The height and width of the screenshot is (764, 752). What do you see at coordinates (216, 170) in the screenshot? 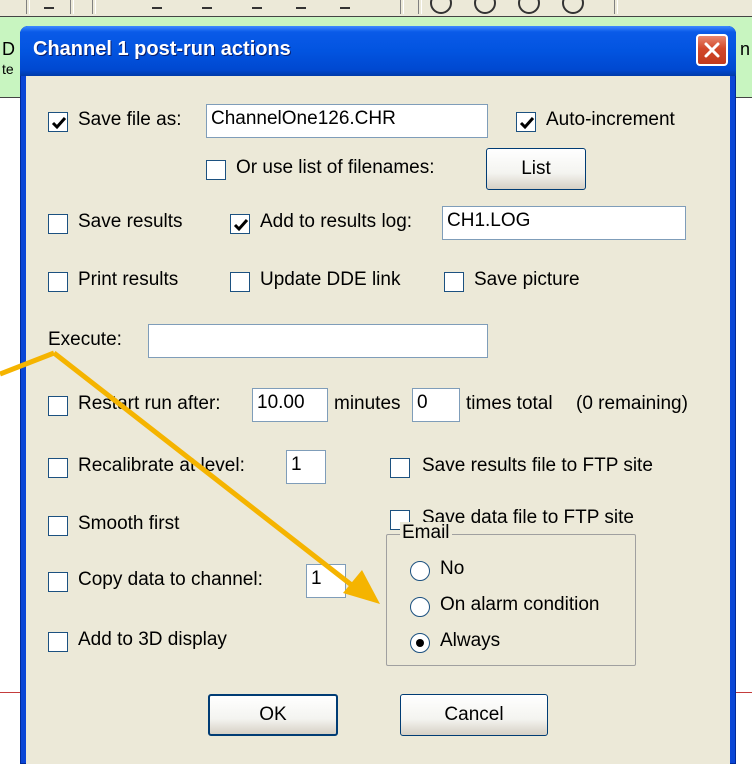
I see `use-list-checkbox` at bounding box center [216, 170].